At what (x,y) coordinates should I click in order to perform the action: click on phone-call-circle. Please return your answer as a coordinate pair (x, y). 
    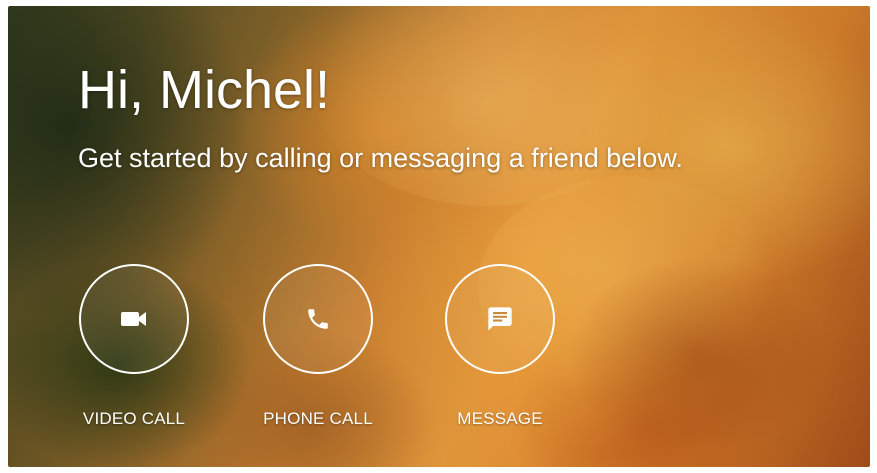
    Looking at the image, I should click on (318, 319).